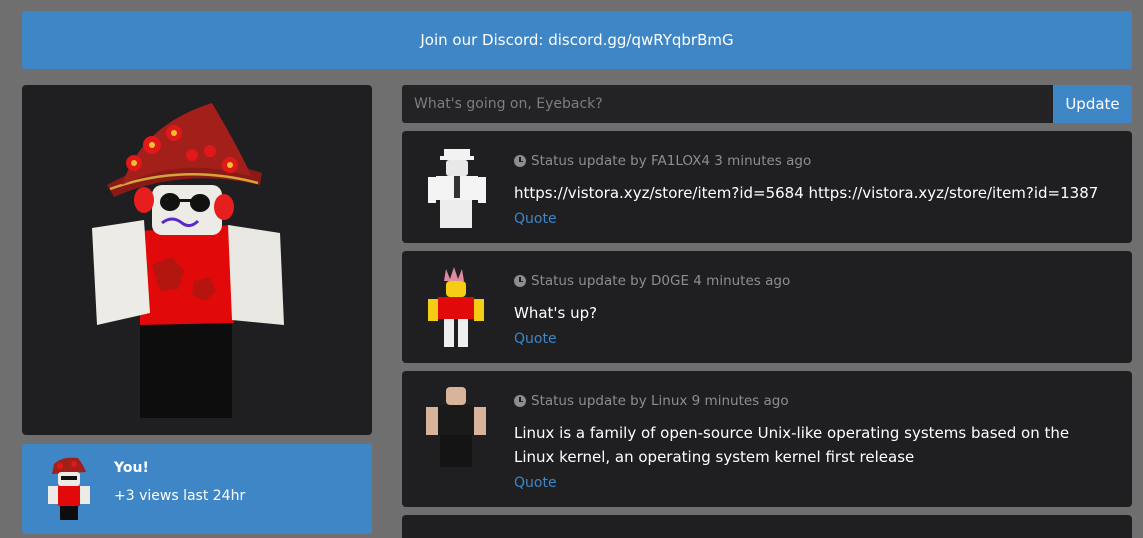  What do you see at coordinates (660, 401) in the screenshot?
I see `post-meta-text: Status update by Linux 9 minutes ago` at bounding box center [660, 401].